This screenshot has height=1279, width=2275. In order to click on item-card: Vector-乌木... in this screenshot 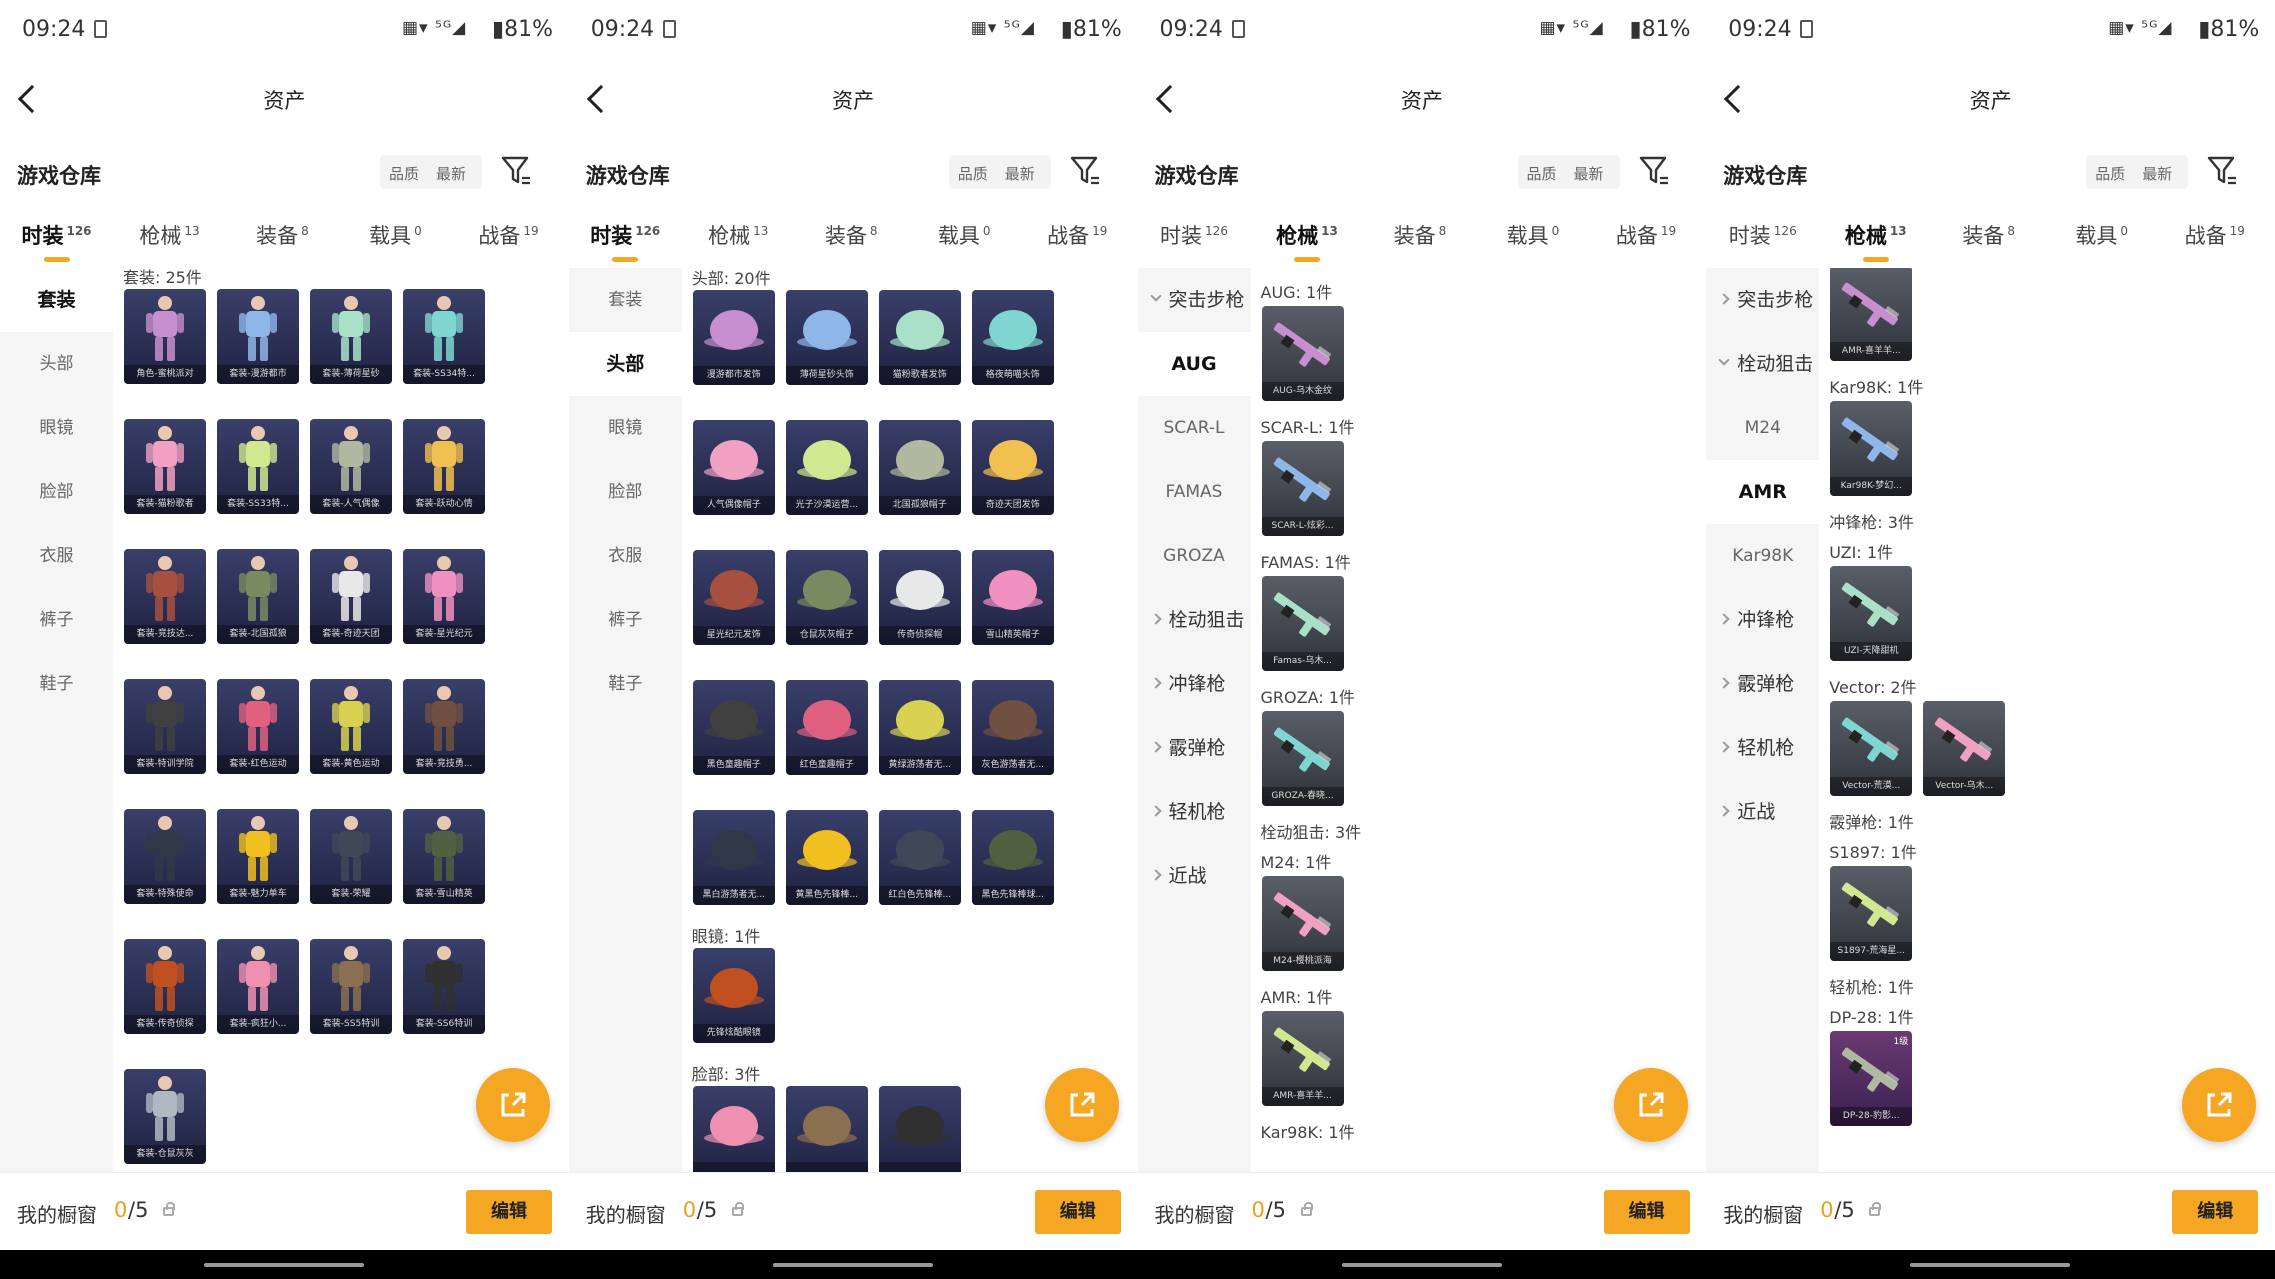, I will do `click(1964, 748)`.